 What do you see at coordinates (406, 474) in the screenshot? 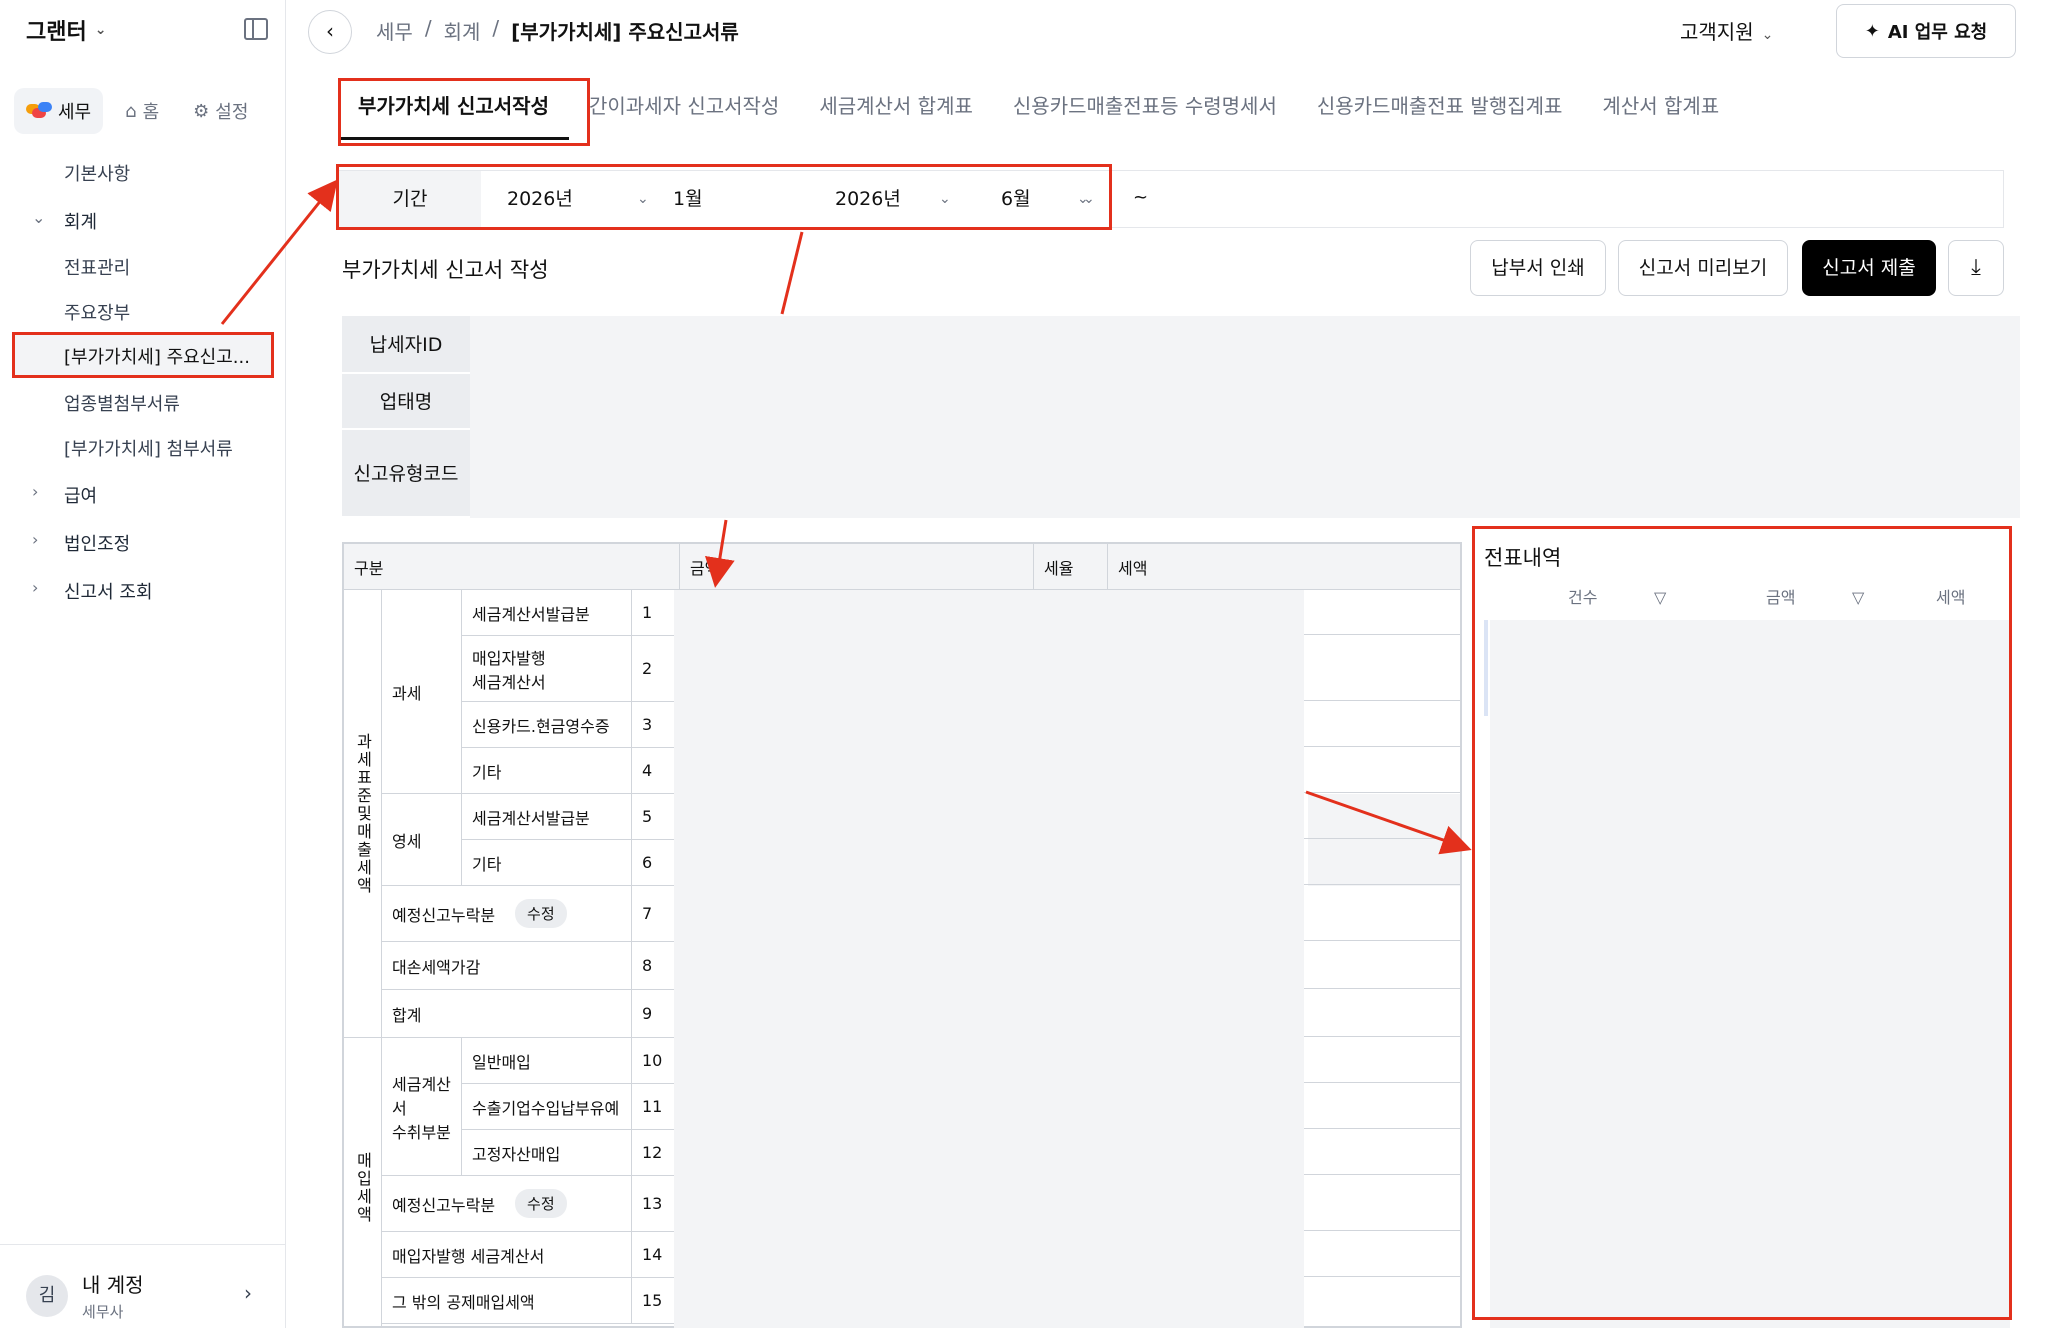
I see `report-type-label: 신고유형코드` at bounding box center [406, 474].